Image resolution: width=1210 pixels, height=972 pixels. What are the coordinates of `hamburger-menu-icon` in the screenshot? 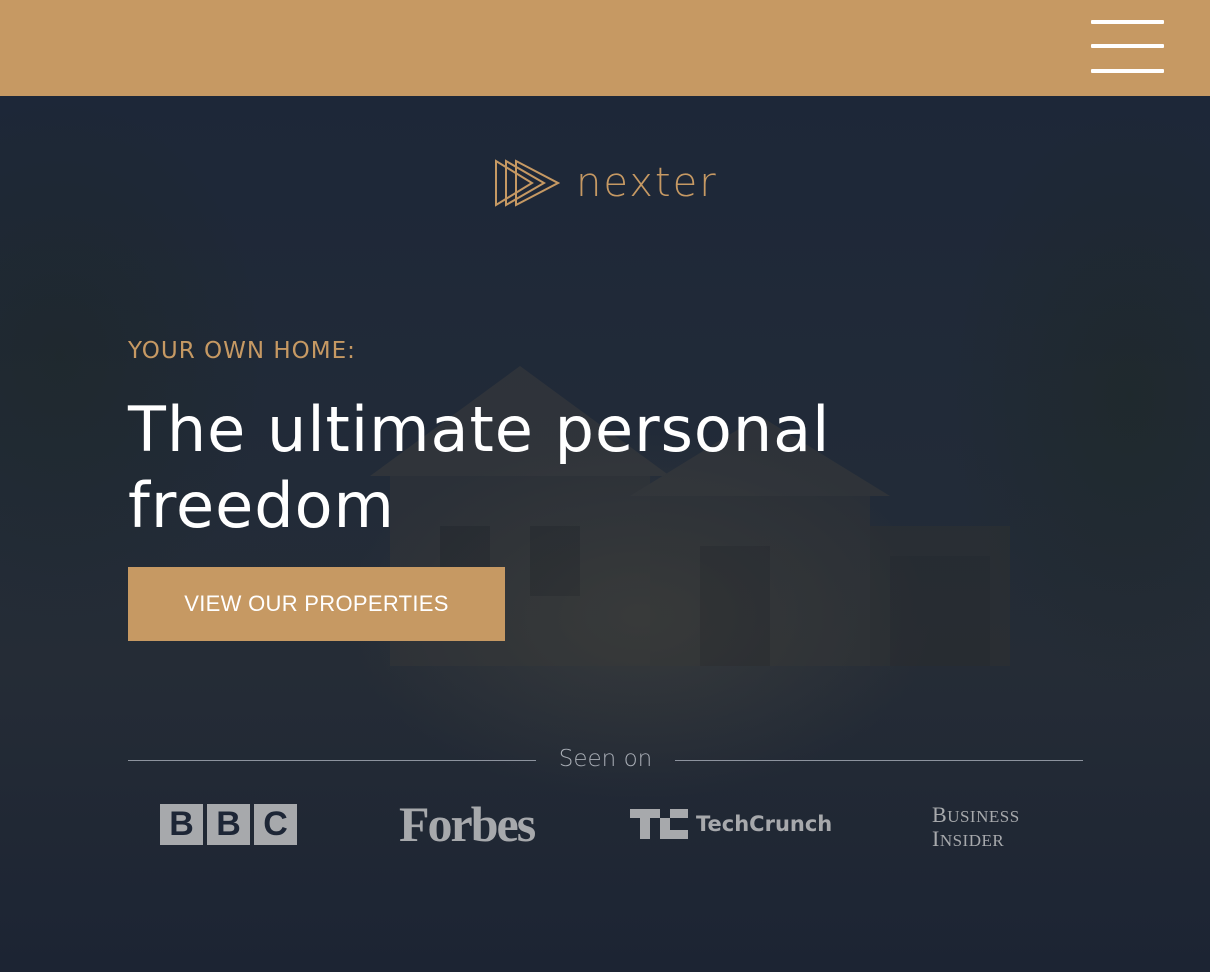 It's located at (1127, 48).